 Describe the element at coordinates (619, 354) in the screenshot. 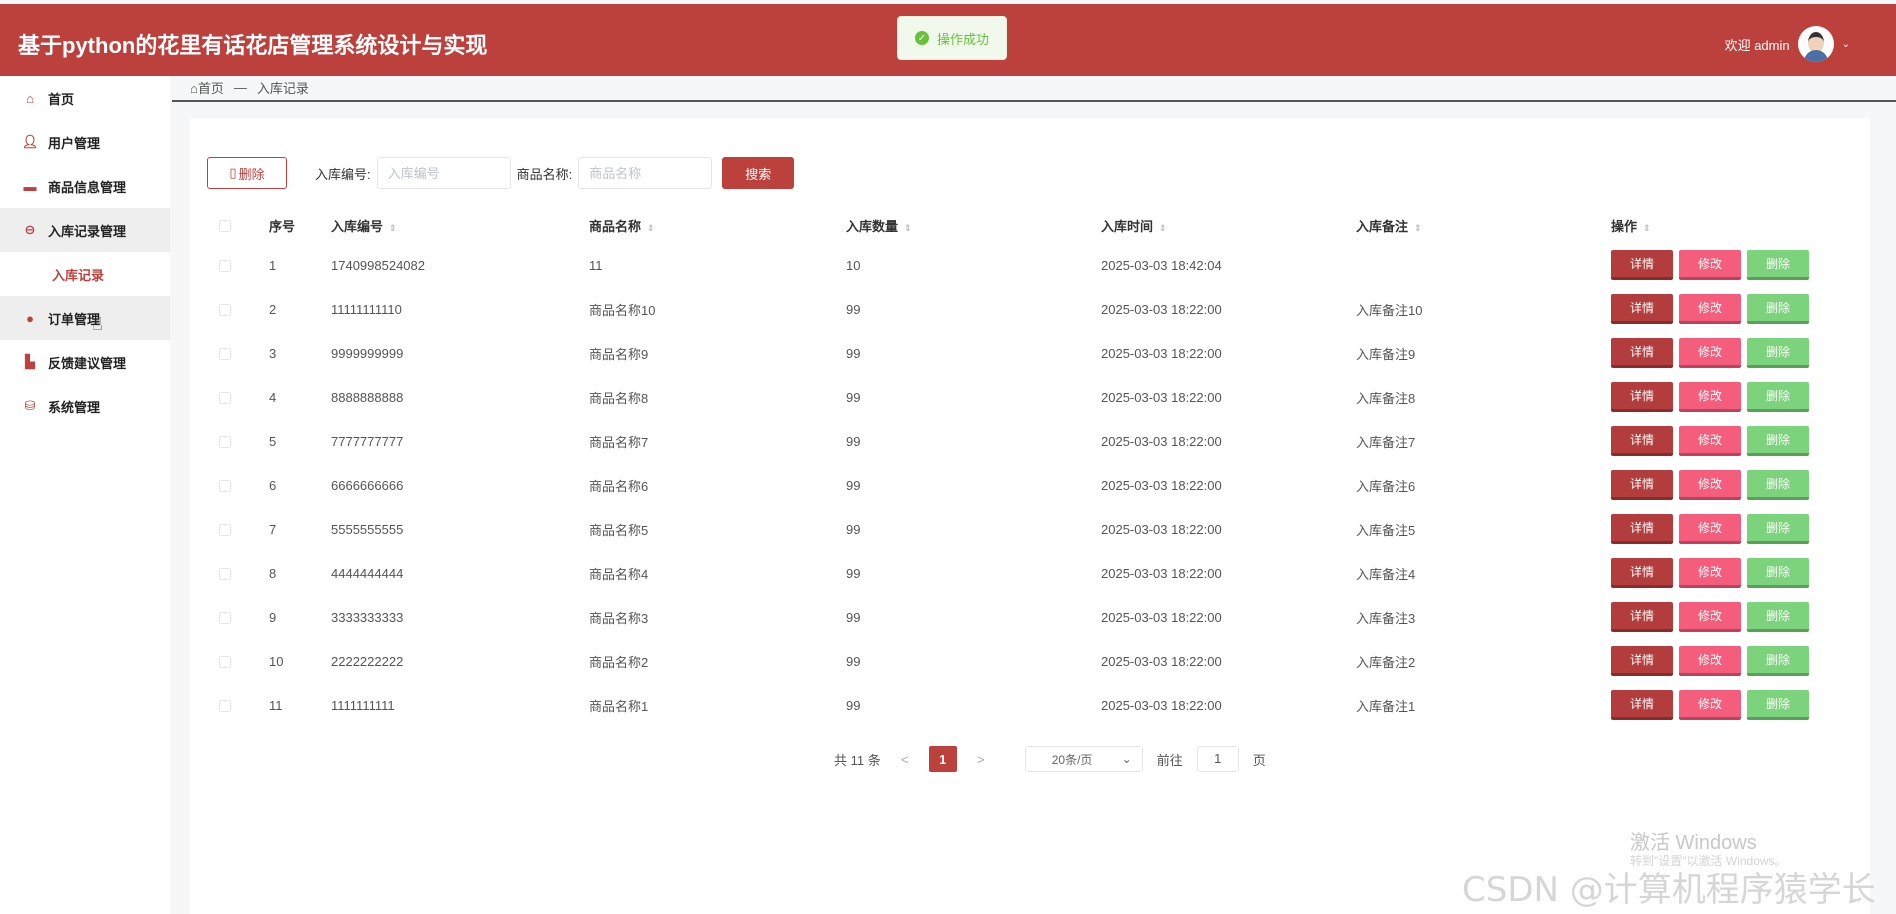

I see `table-cell: 商品名称9` at that location.